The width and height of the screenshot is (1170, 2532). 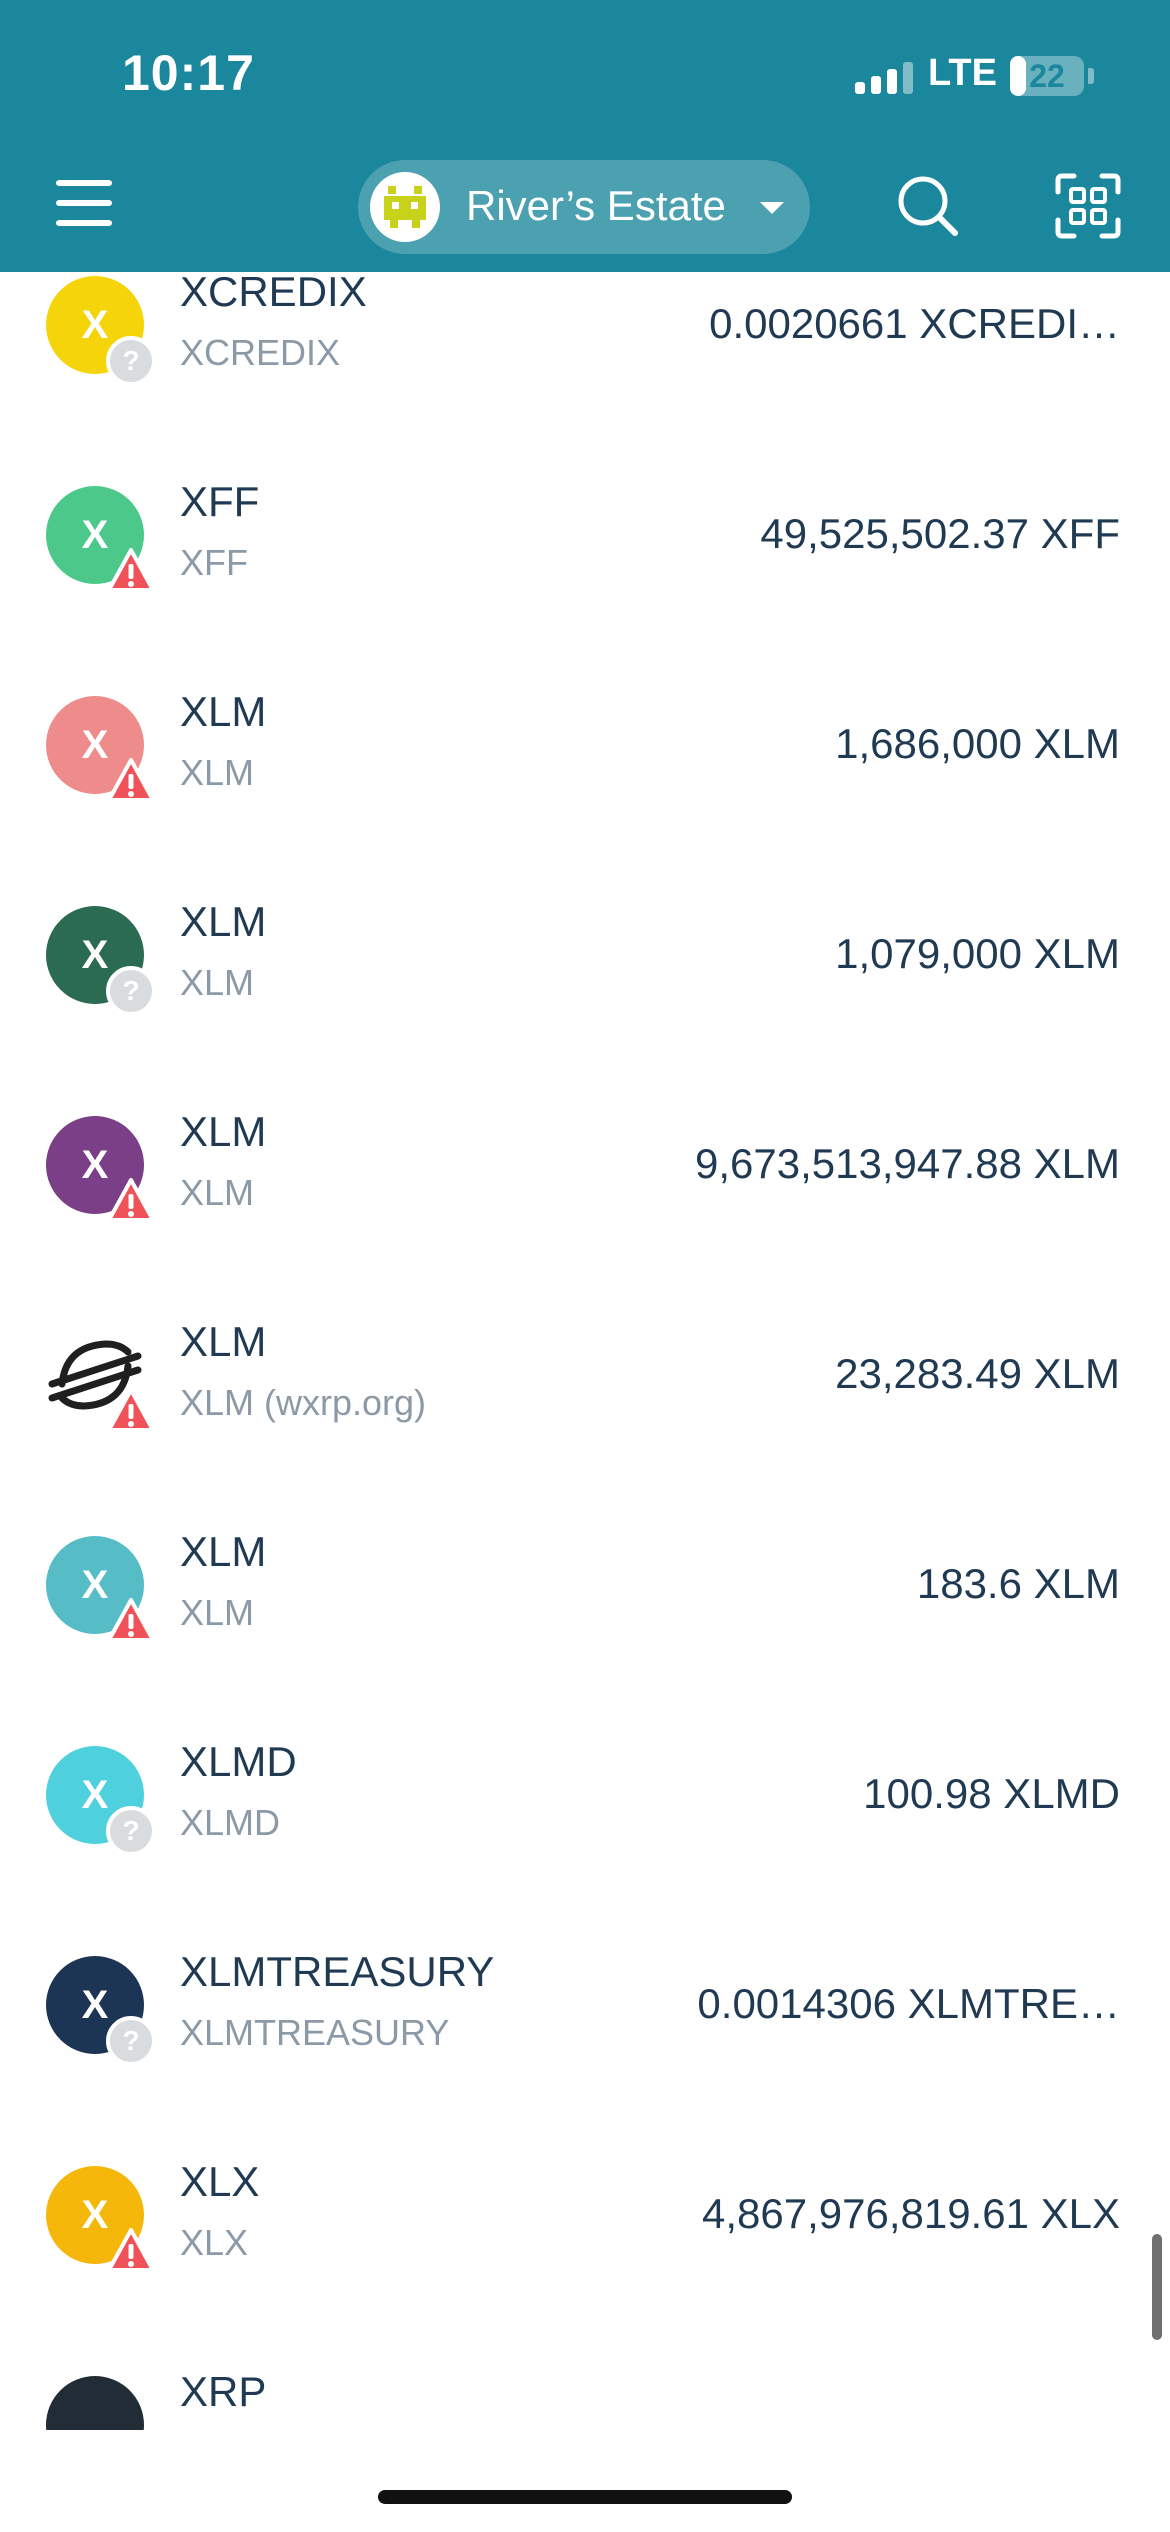 I want to click on chevron-down-icon, so click(x=772, y=208).